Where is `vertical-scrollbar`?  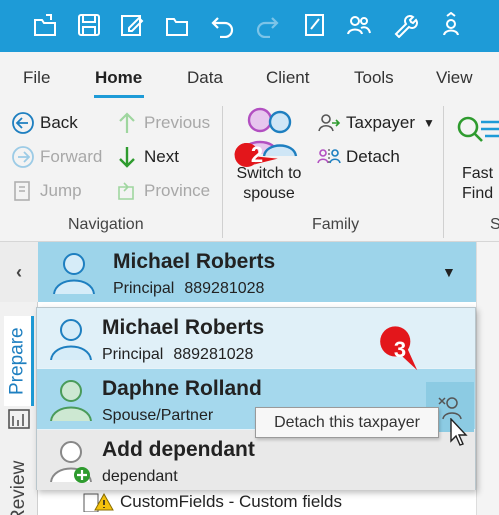
vertical-scrollbar is located at coordinates (487, 378).